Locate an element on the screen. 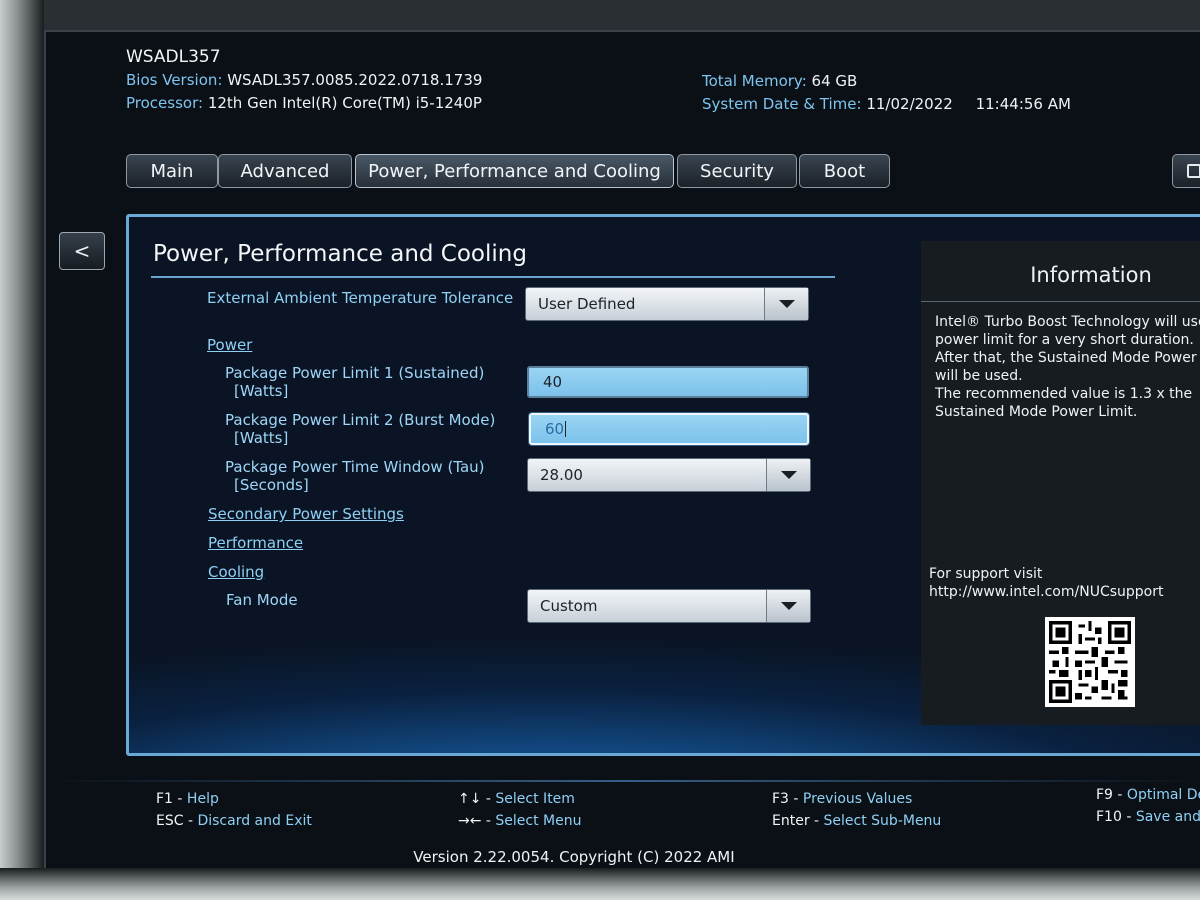 The image size is (1200, 900). cooling-link: Cooling is located at coordinates (236, 572).